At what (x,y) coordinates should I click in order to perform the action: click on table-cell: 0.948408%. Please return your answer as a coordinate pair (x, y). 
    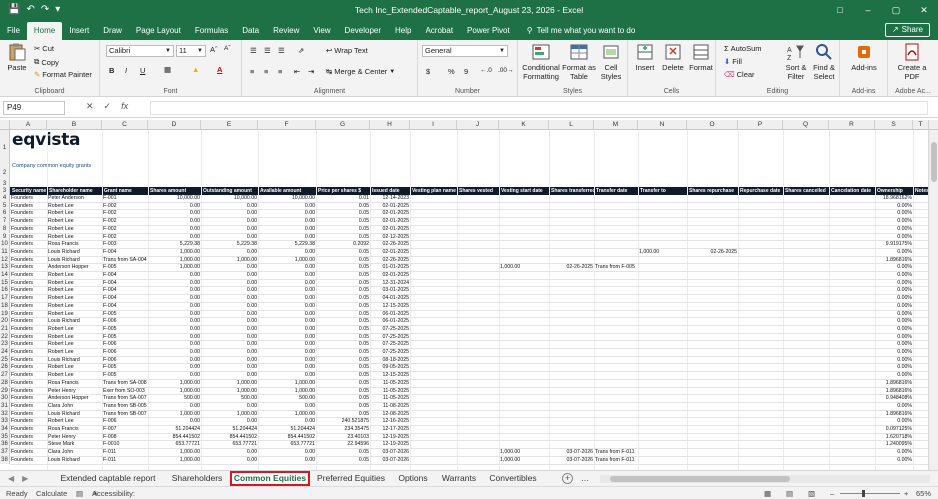
    Looking at the image, I should click on (894, 399).